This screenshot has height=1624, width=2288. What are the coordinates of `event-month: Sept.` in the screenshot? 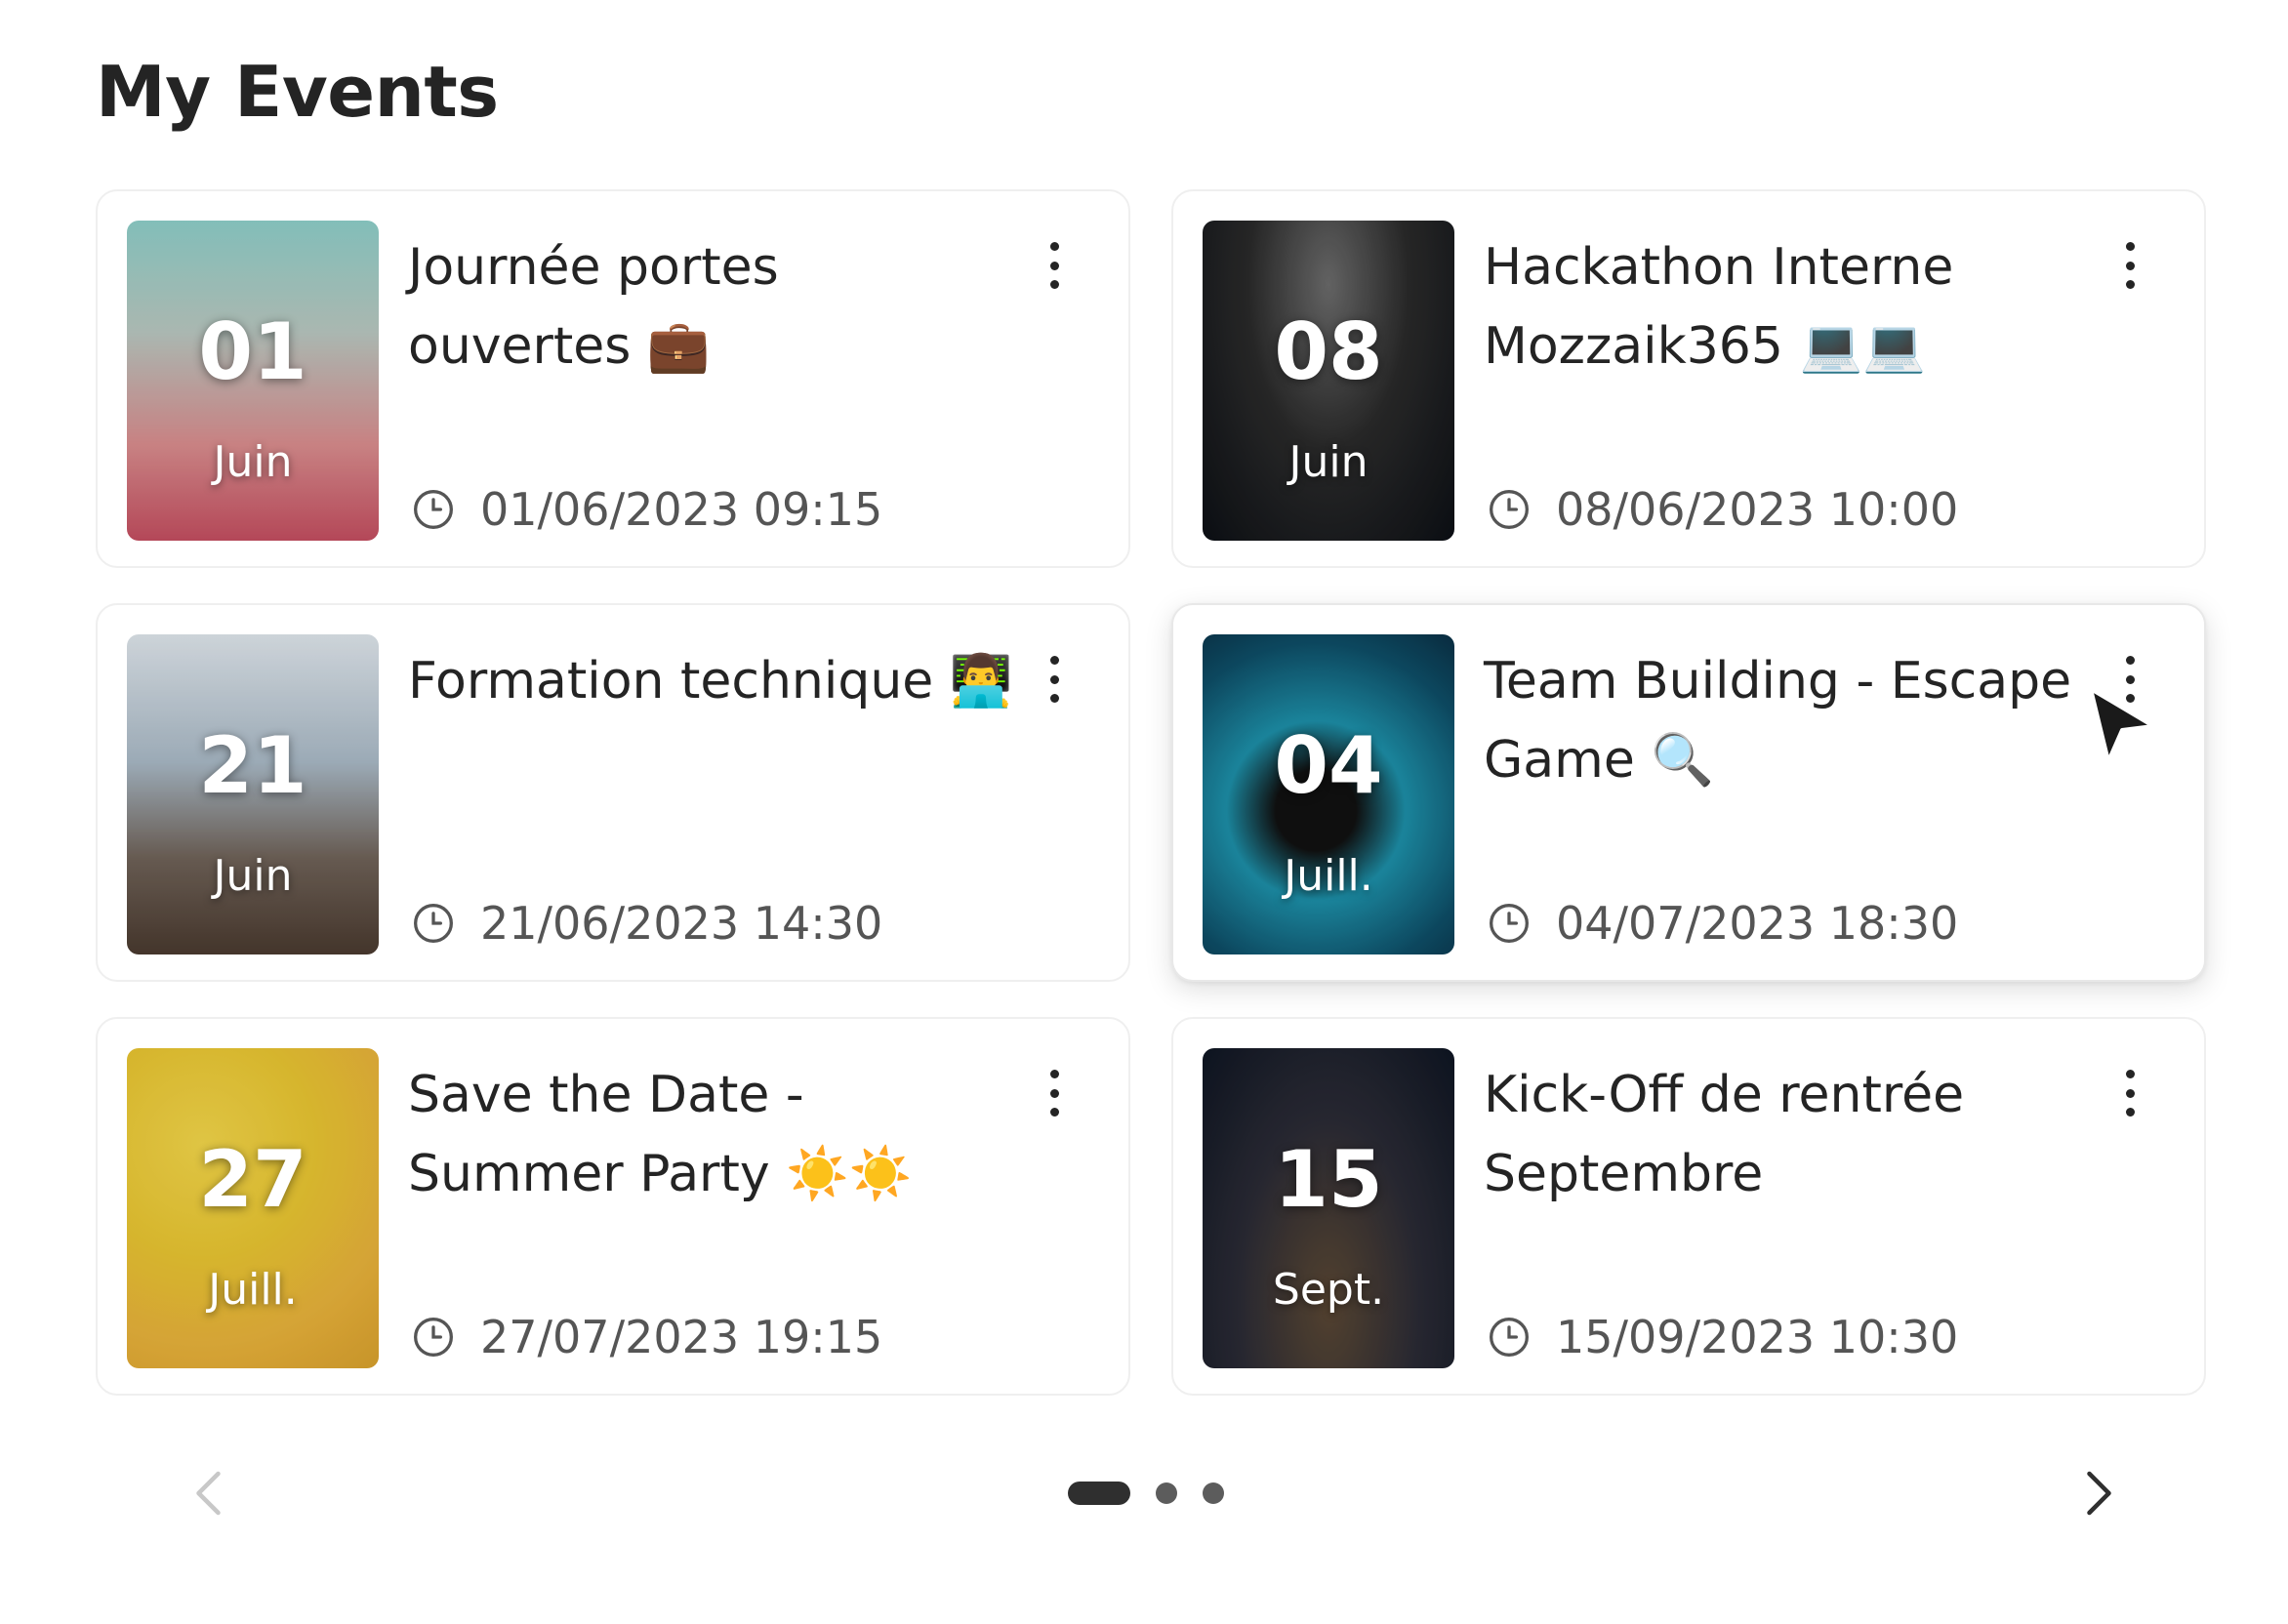 It's located at (1328, 1290).